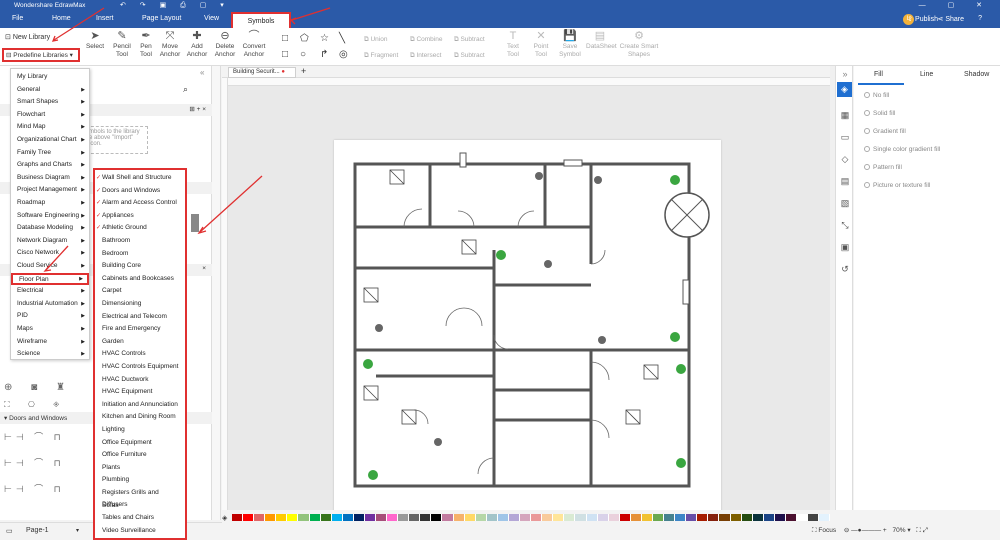 This screenshot has width=1000, height=540. I want to click on annotation-arrows, so click(187, 139).